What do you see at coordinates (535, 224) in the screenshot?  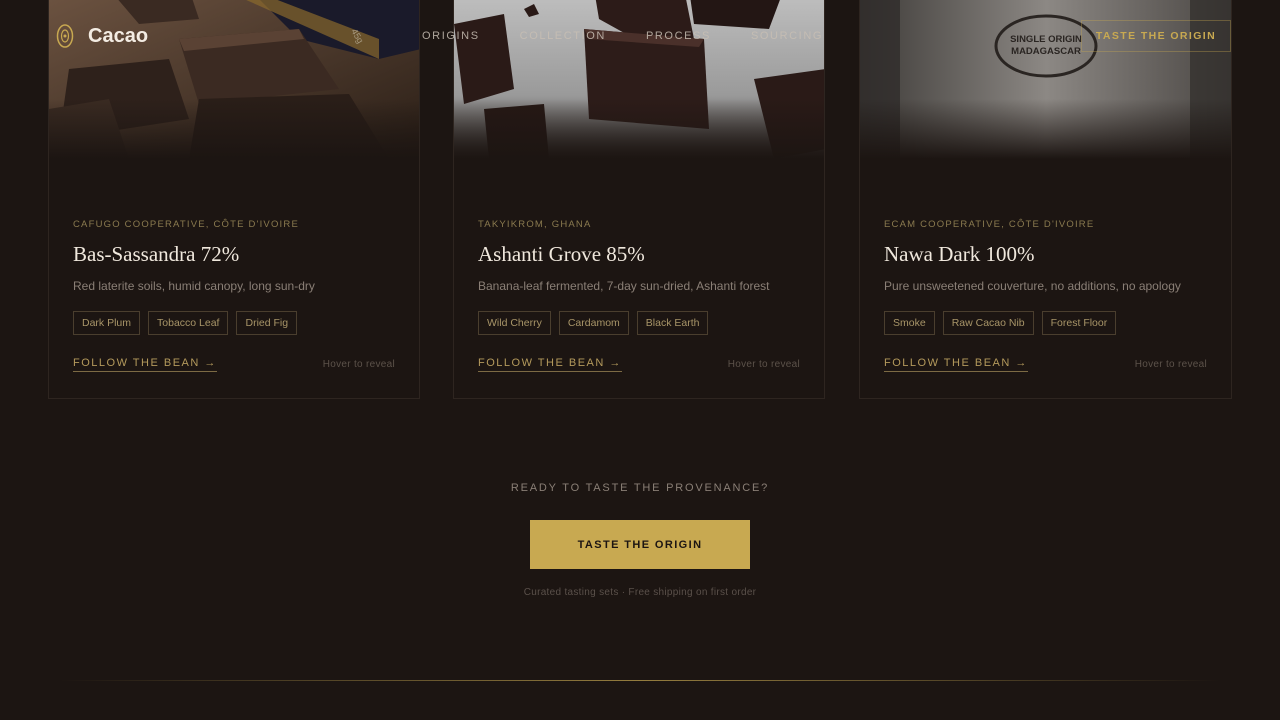 I see `card-origin: TAKYIKROM, GHANA` at bounding box center [535, 224].